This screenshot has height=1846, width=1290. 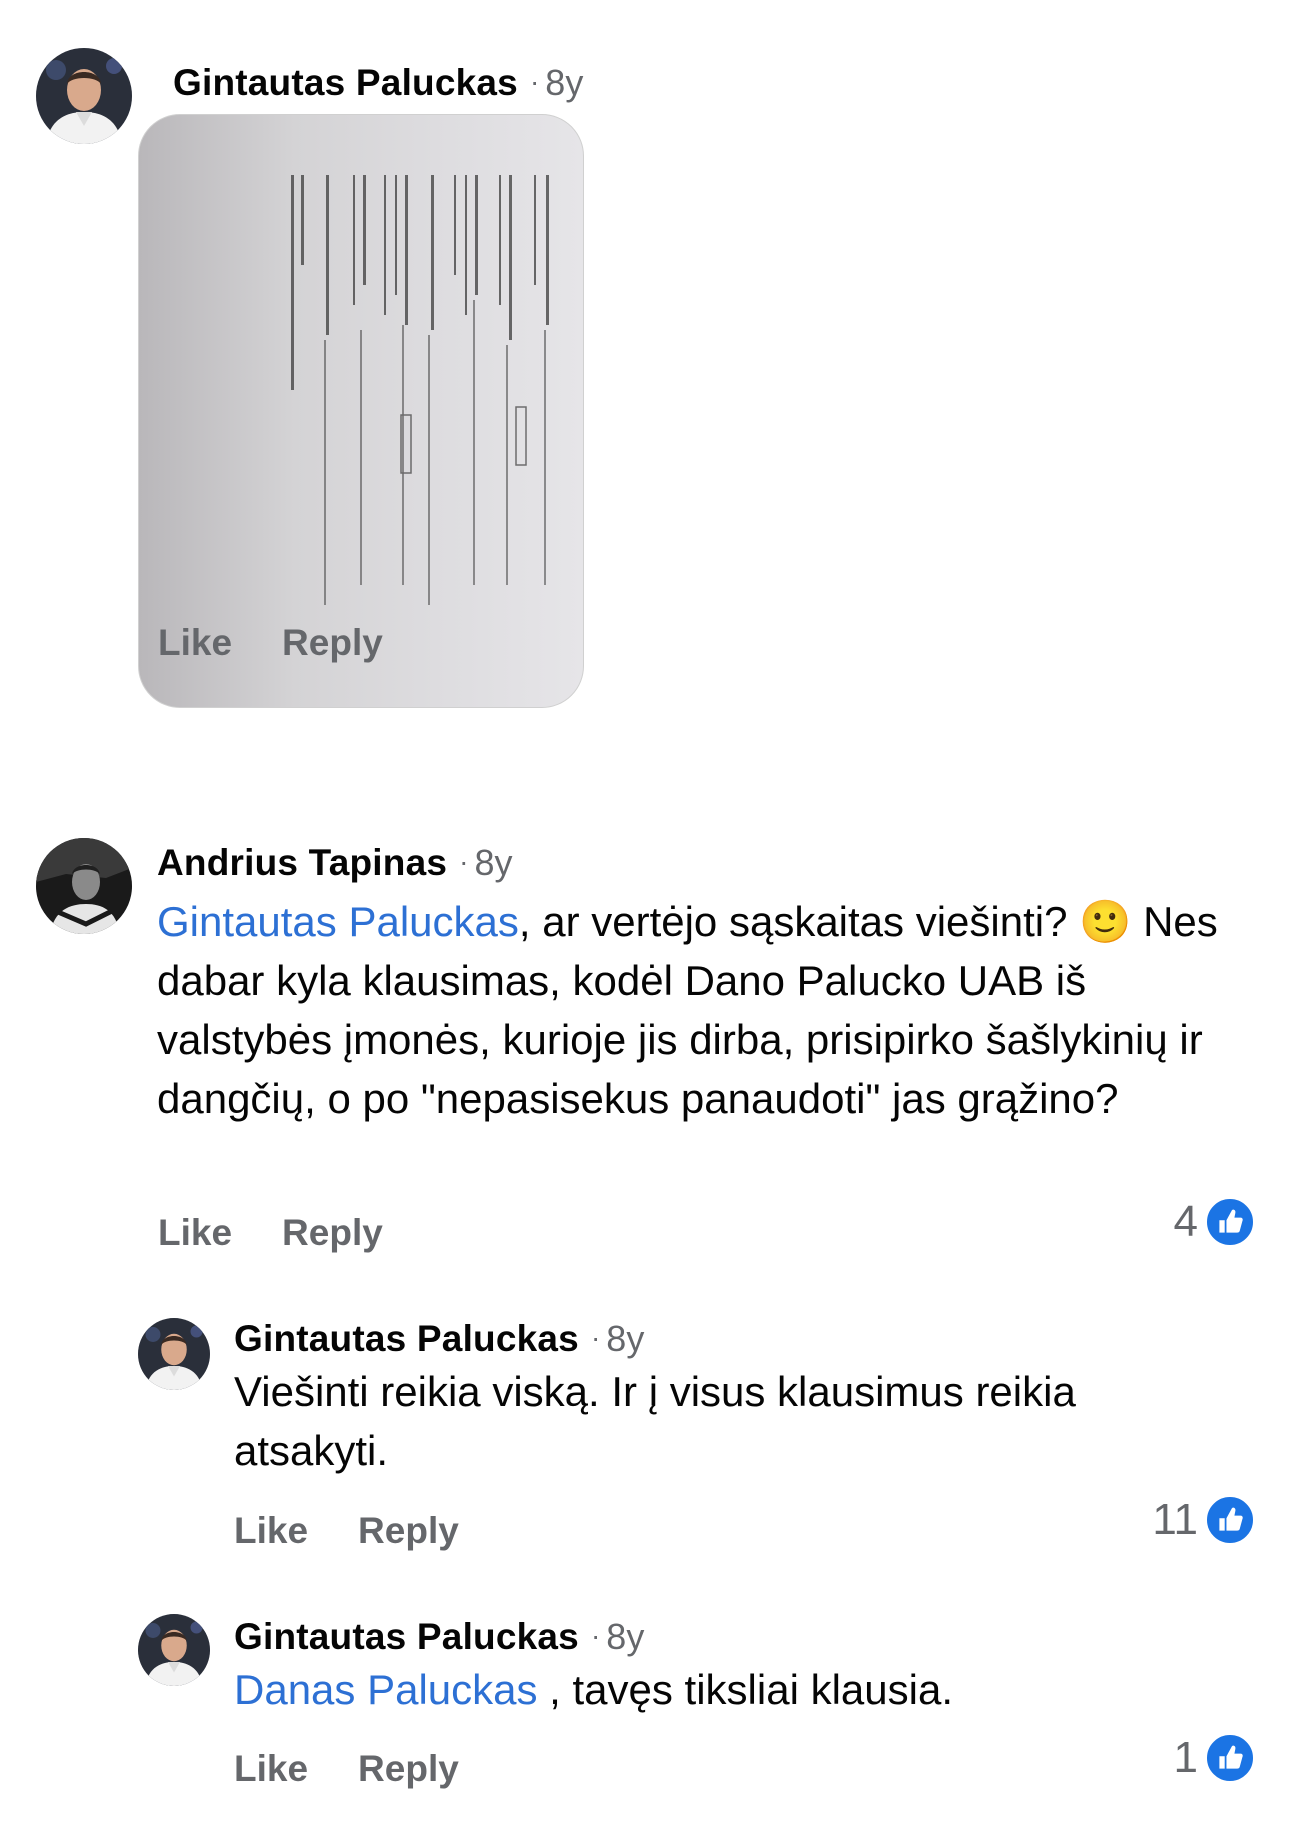 What do you see at coordinates (338, 921) in the screenshot?
I see `mention-link: Gintautas Paluckas` at bounding box center [338, 921].